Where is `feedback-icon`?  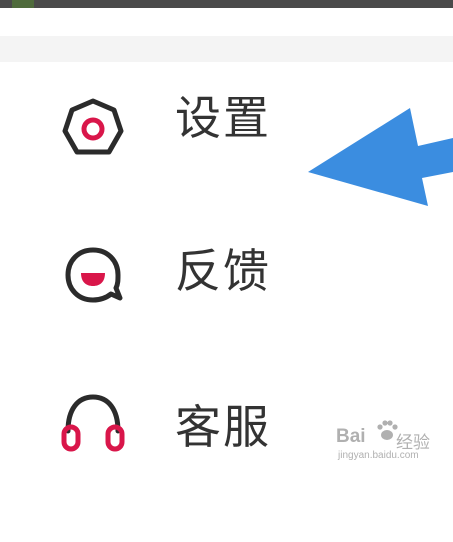 feedback-icon is located at coordinates (93, 275).